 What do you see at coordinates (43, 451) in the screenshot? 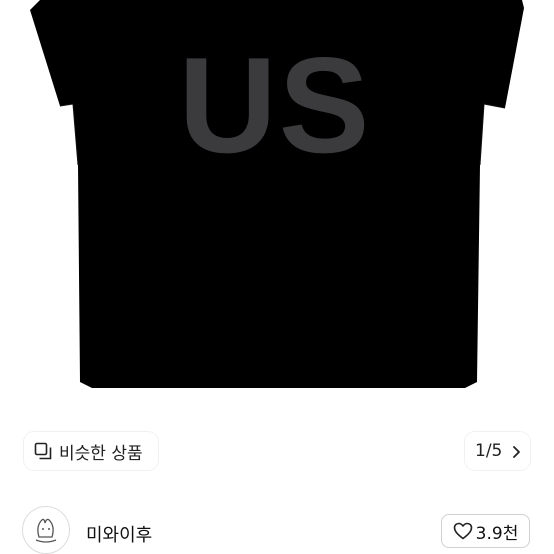
I see `similar-items-icon` at bounding box center [43, 451].